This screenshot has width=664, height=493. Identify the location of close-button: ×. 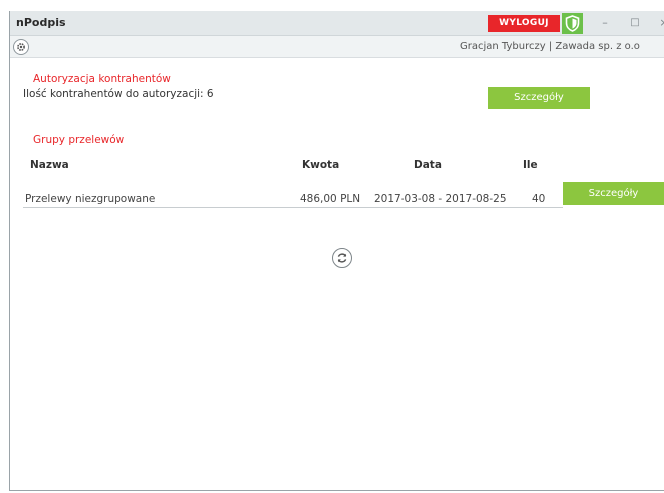
(659, 23).